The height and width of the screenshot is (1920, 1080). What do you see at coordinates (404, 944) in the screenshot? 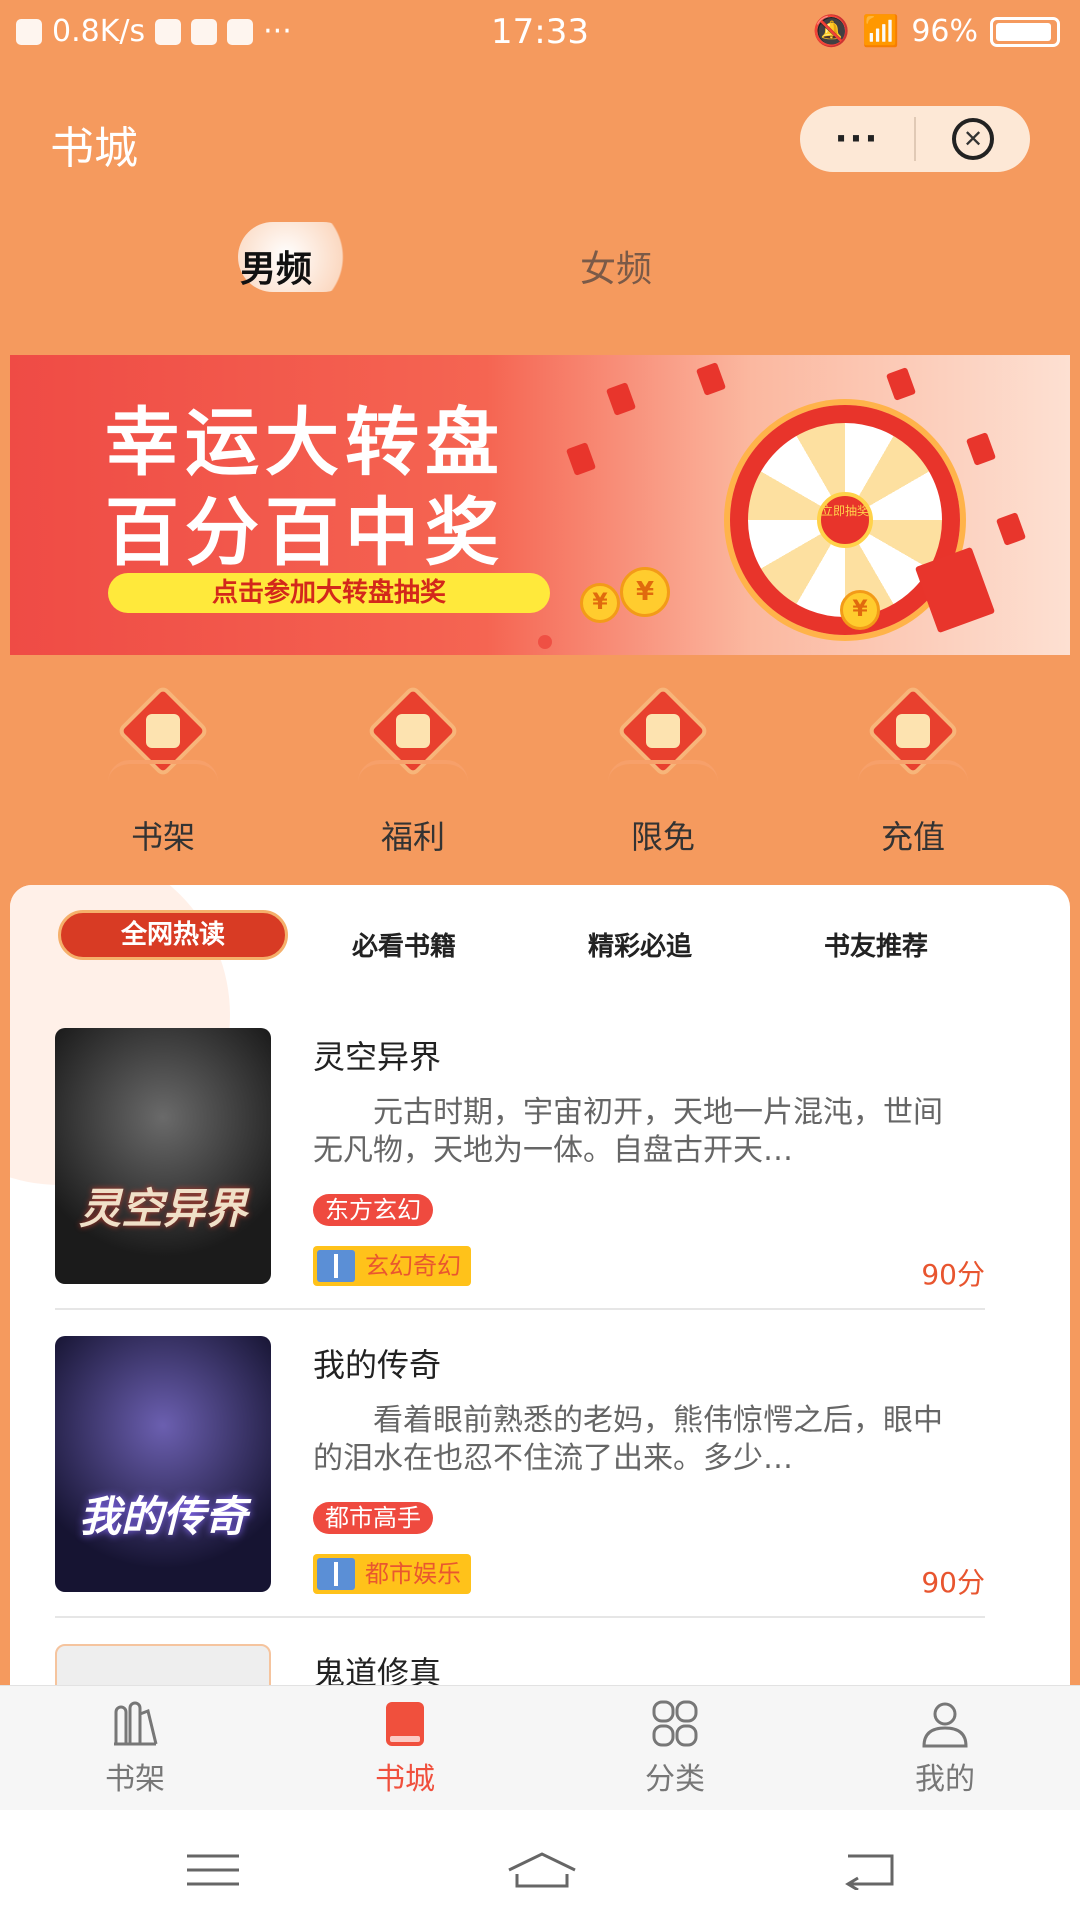
I see `tab-must-read: 必看书籍` at bounding box center [404, 944].